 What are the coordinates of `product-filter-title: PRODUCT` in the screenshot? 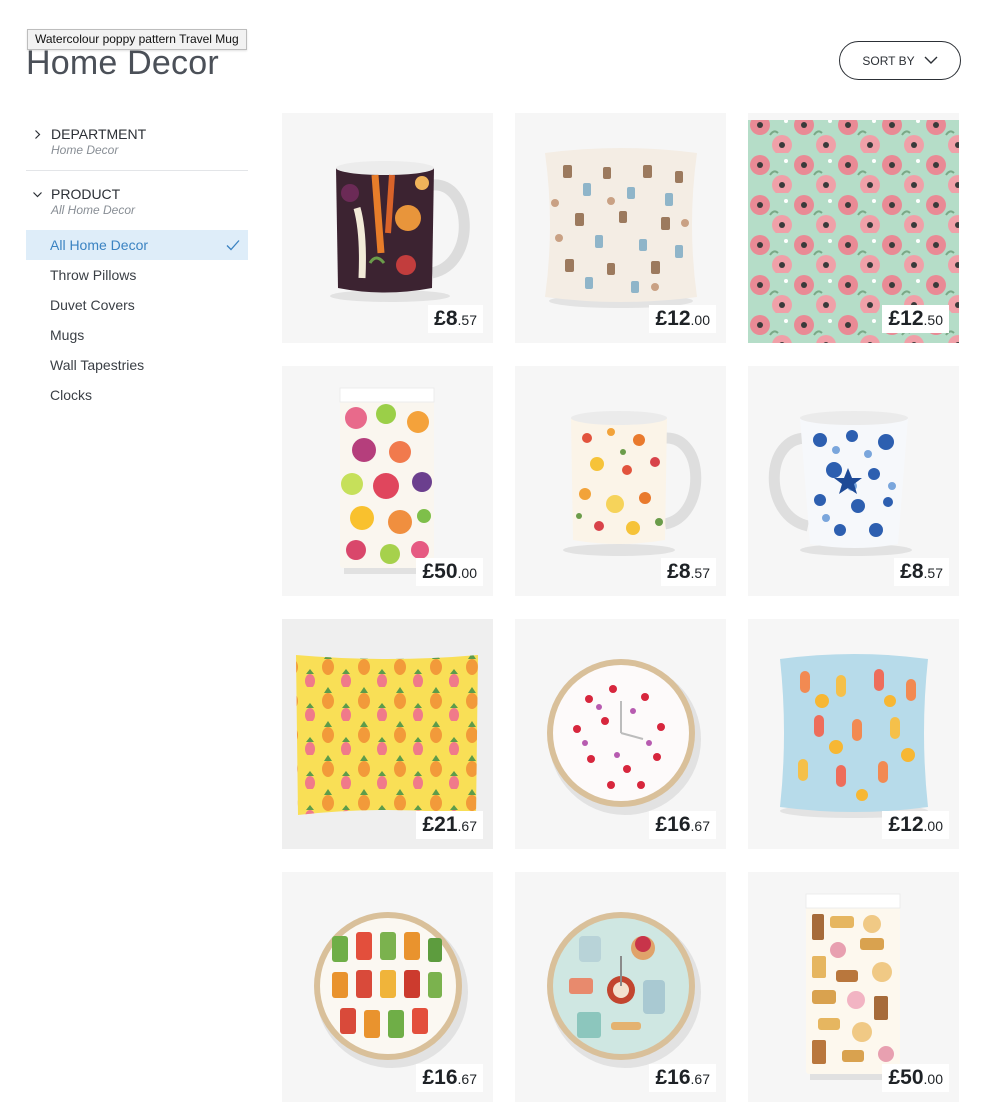 It's located at (86, 194).